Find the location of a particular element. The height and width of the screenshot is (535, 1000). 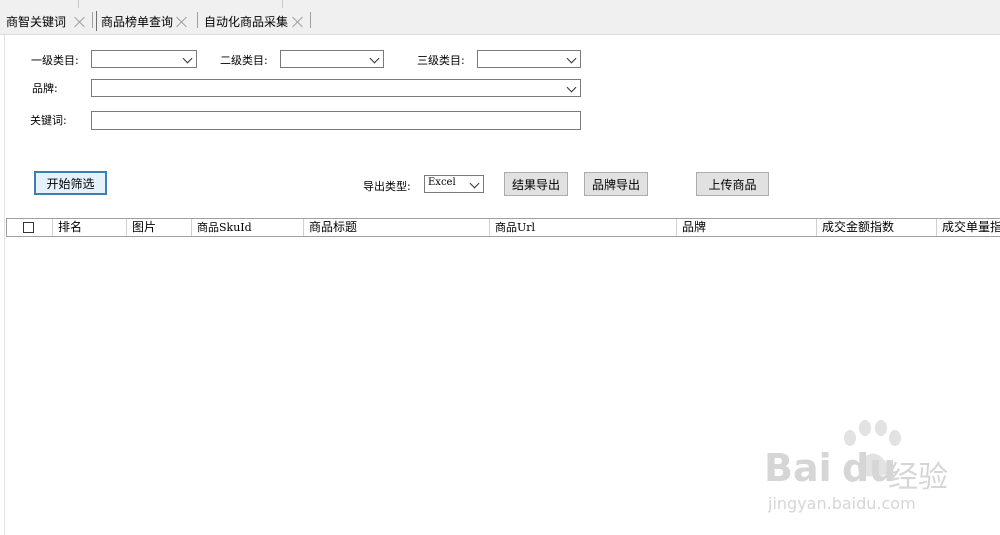

column-header-brand: 品牌 is located at coordinates (747, 227).